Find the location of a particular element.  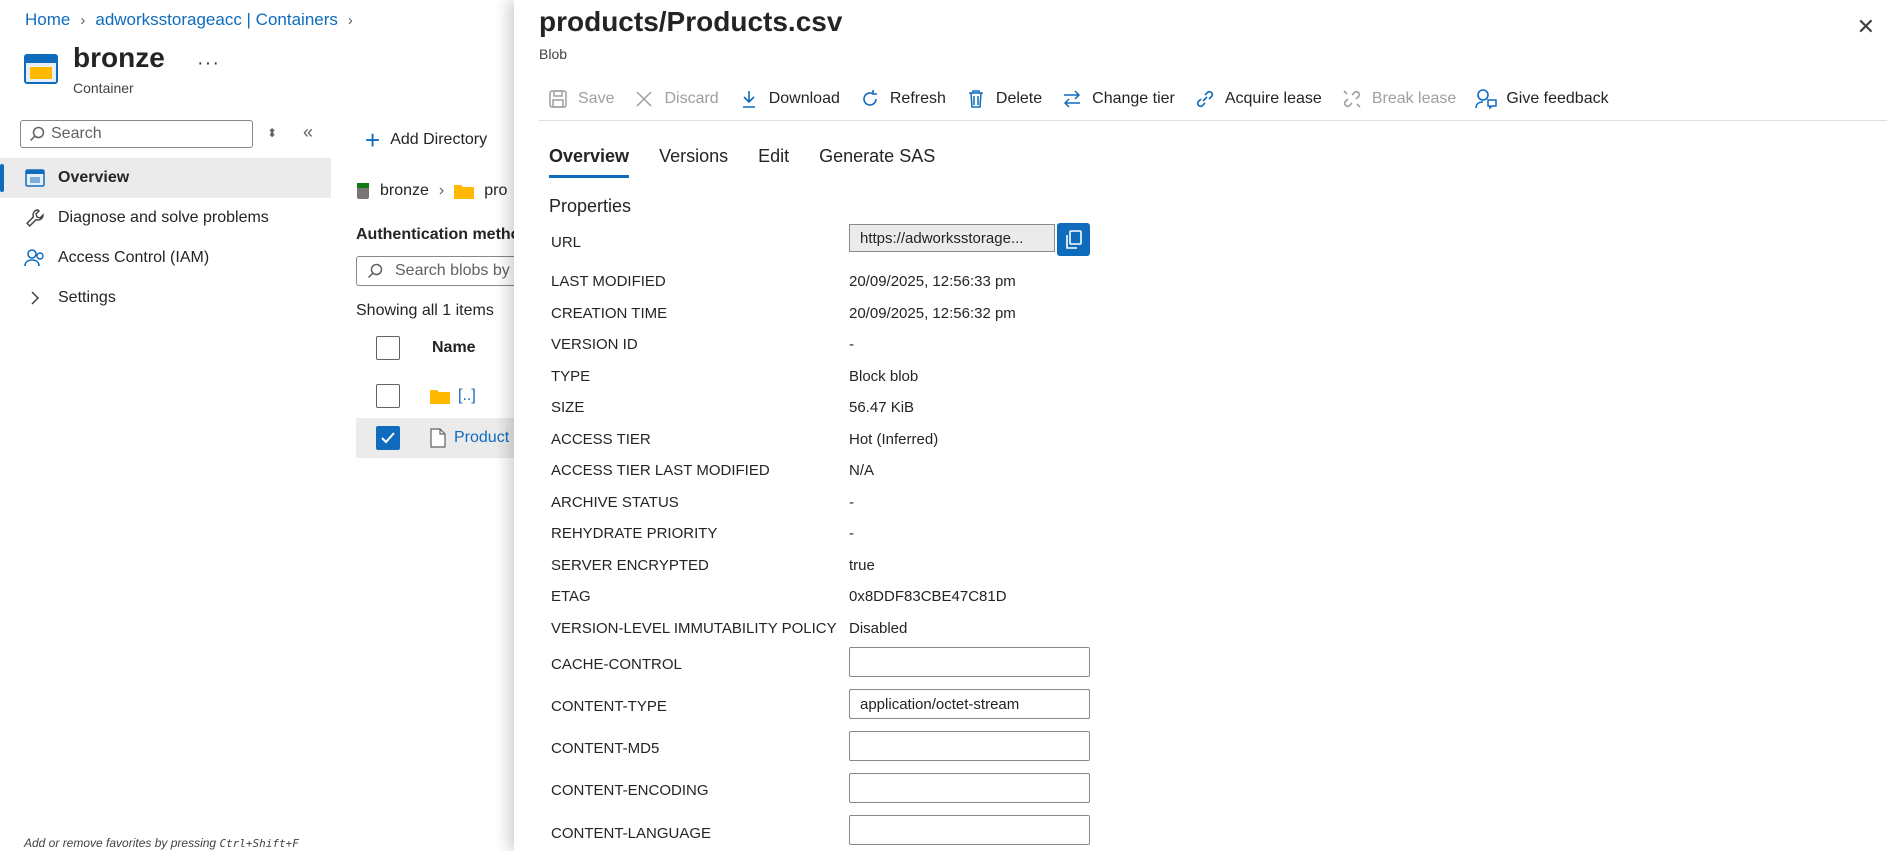

give-feedback-label: Give feedback is located at coordinates (1557, 98).